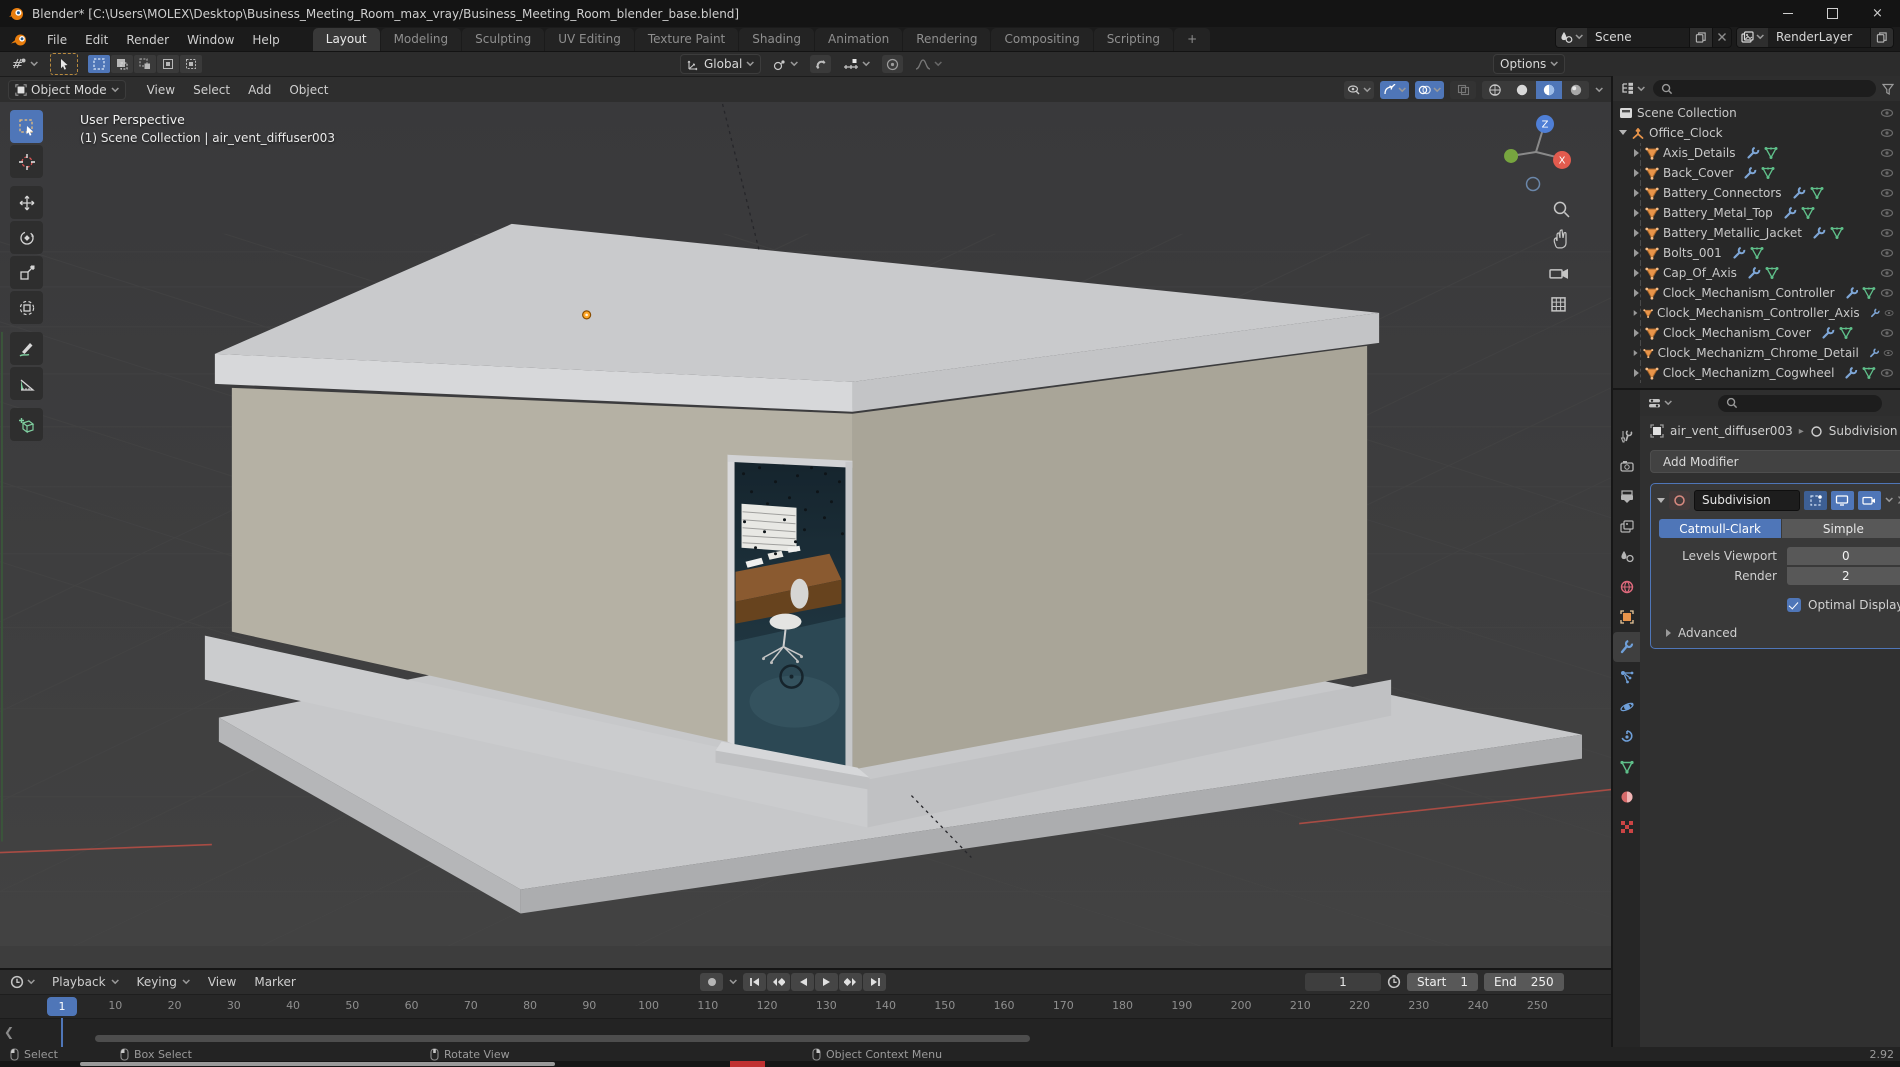 The height and width of the screenshot is (1067, 1900). What do you see at coordinates (1756, 133) in the screenshot?
I see `outliner-office-clock: Office_Clock` at bounding box center [1756, 133].